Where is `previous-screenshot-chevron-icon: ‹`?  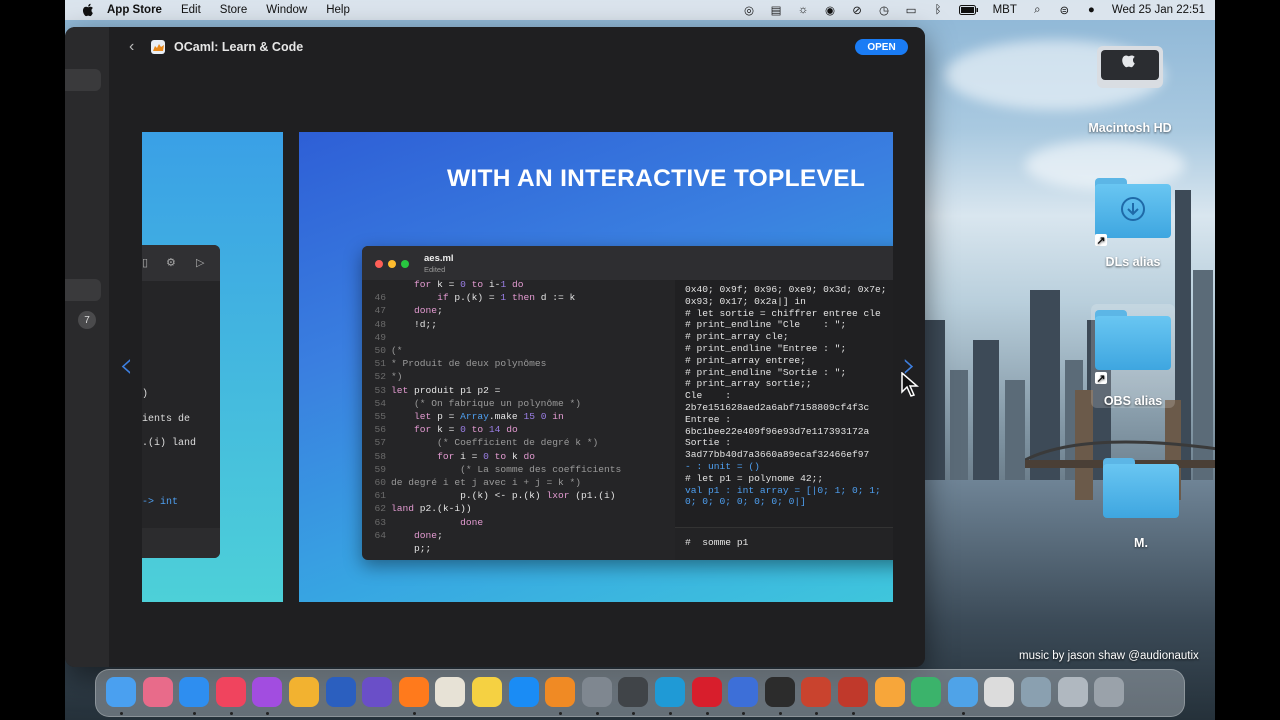
previous-screenshot-chevron-icon: ‹ is located at coordinates (126, 365).